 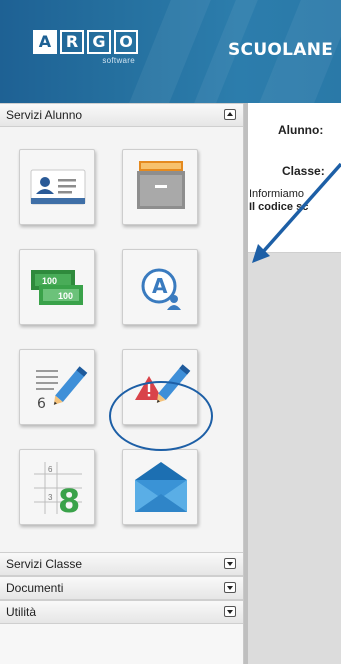 I want to click on logo-letter: G, so click(x=99, y=42).